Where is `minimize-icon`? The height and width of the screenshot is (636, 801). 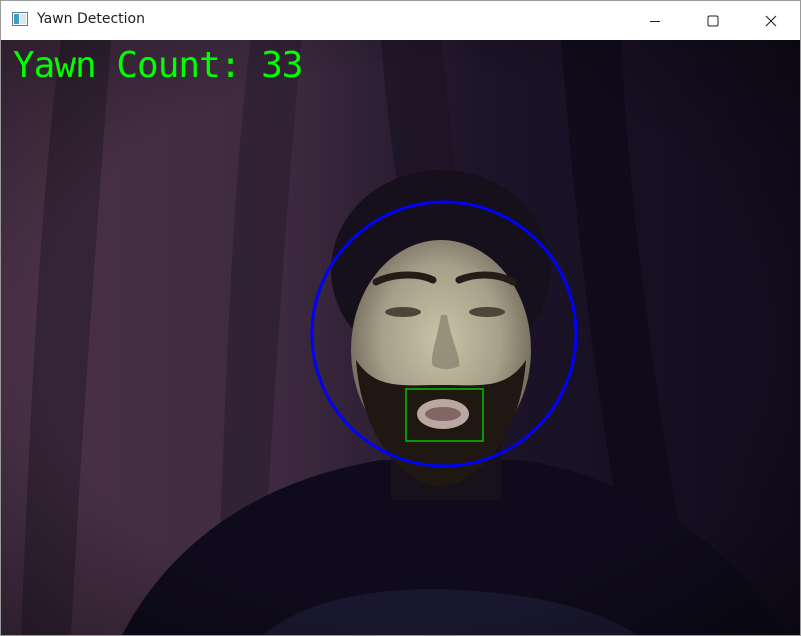
minimize-icon is located at coordinates (655, 21).